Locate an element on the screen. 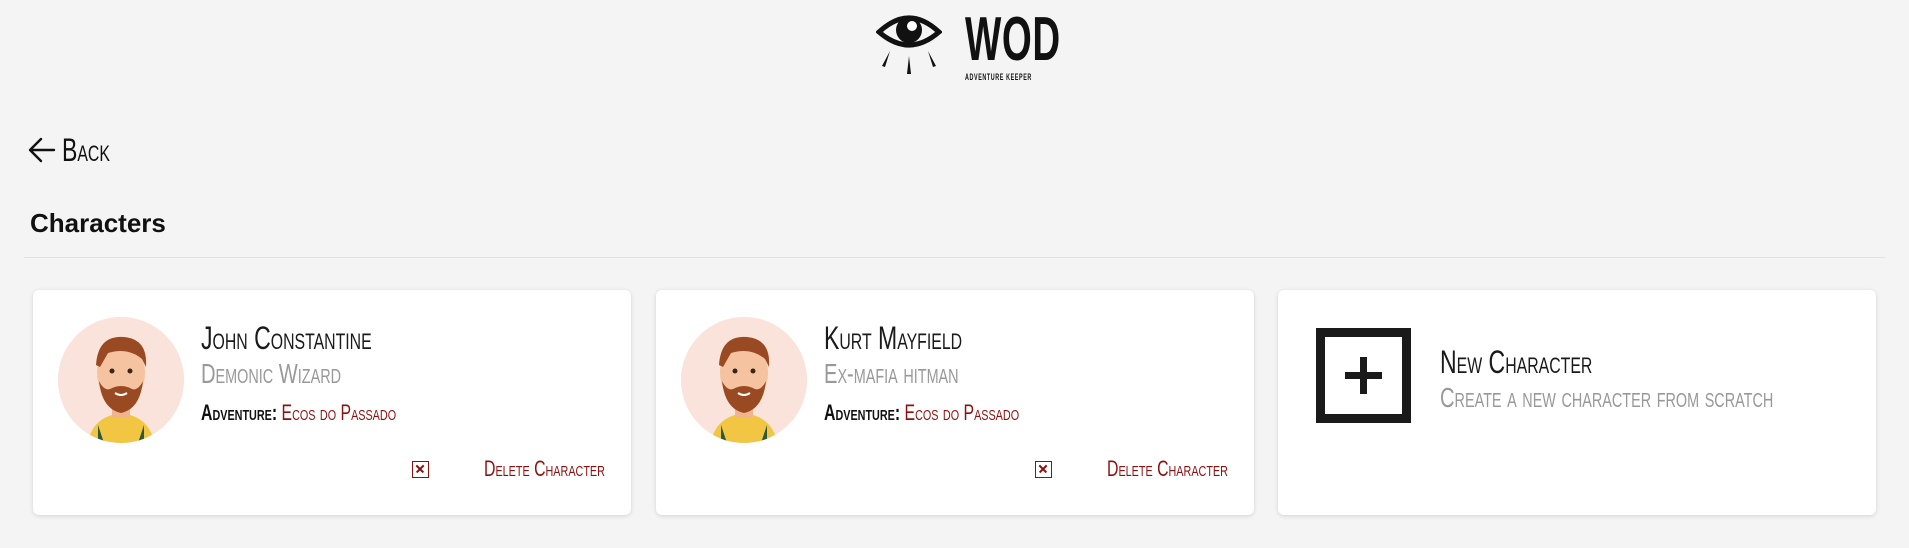 Image resolution: width=1909 pixels, height=548 pixels. back-button: Back is located at coordinates (78, 149).